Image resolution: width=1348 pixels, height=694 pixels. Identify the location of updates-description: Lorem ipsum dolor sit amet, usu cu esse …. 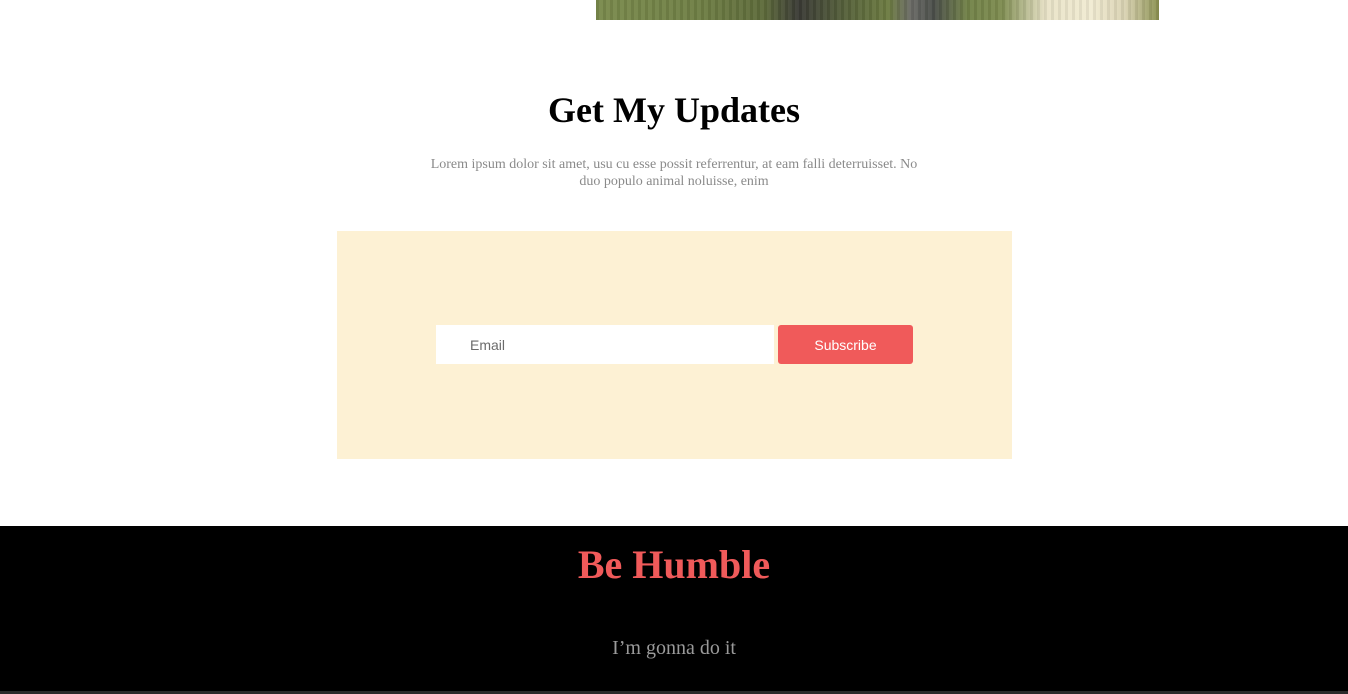
(674, 173).